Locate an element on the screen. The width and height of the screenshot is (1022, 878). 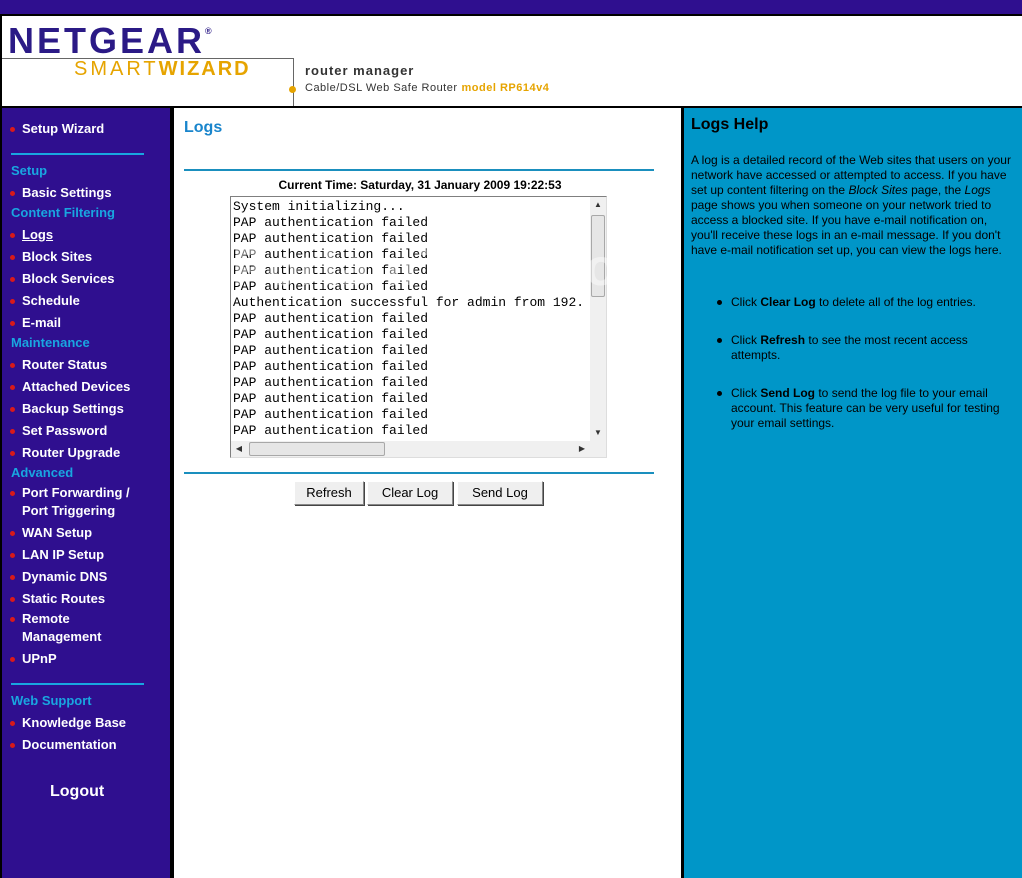
scroll-corner is located at coordinates (598, 449).